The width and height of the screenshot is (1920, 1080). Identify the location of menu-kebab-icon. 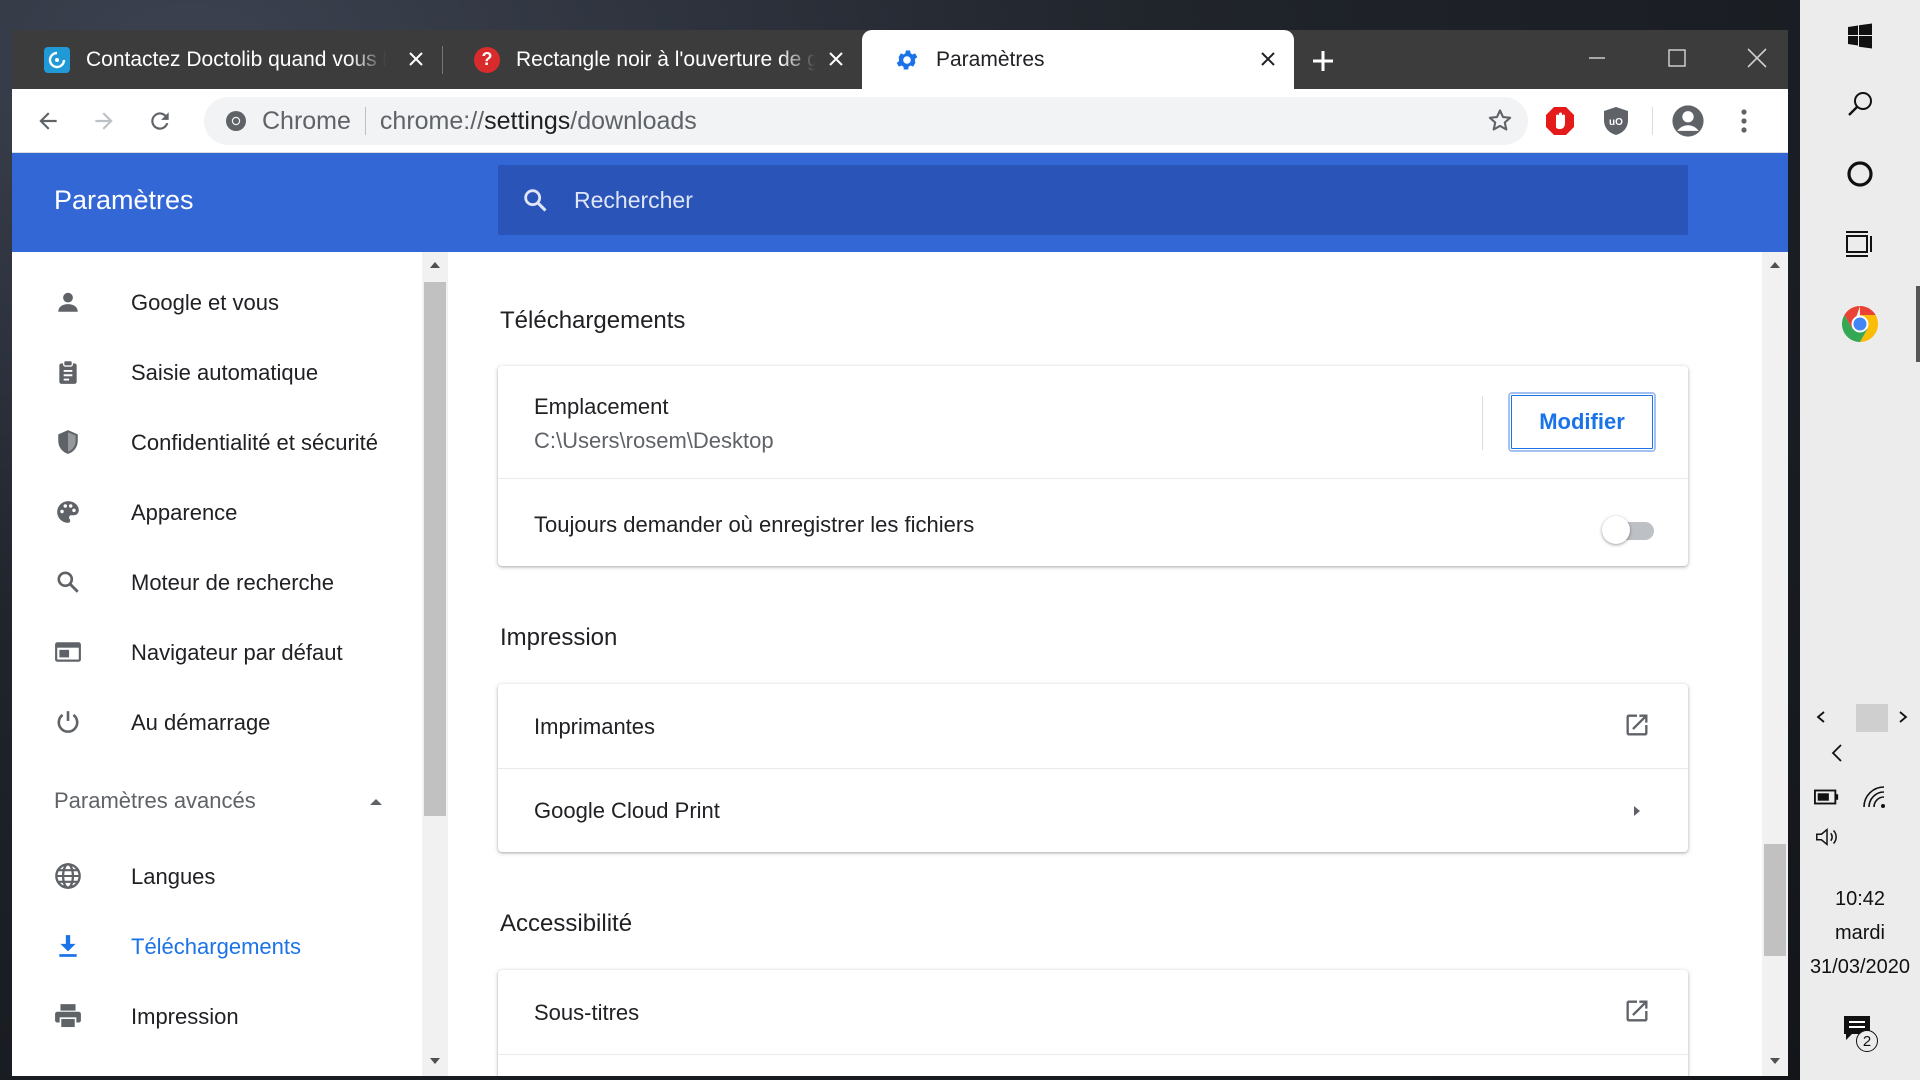
(1744, 121).